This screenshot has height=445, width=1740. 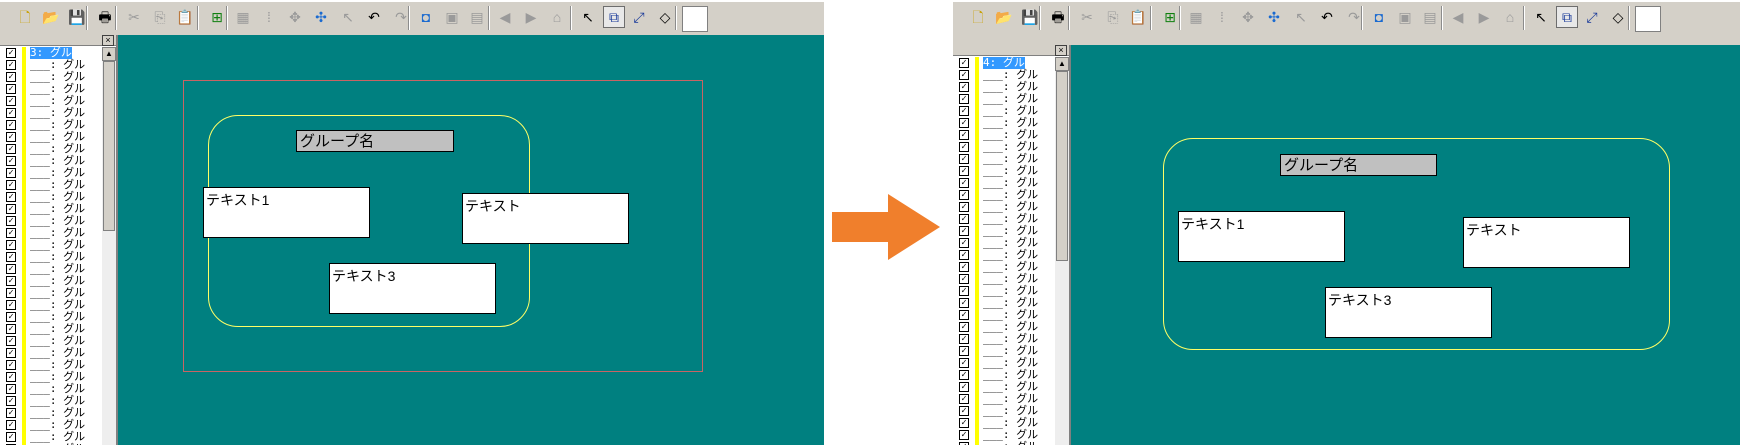 I want to click on tile-icon: ⁞, so click(x=269, y=17).